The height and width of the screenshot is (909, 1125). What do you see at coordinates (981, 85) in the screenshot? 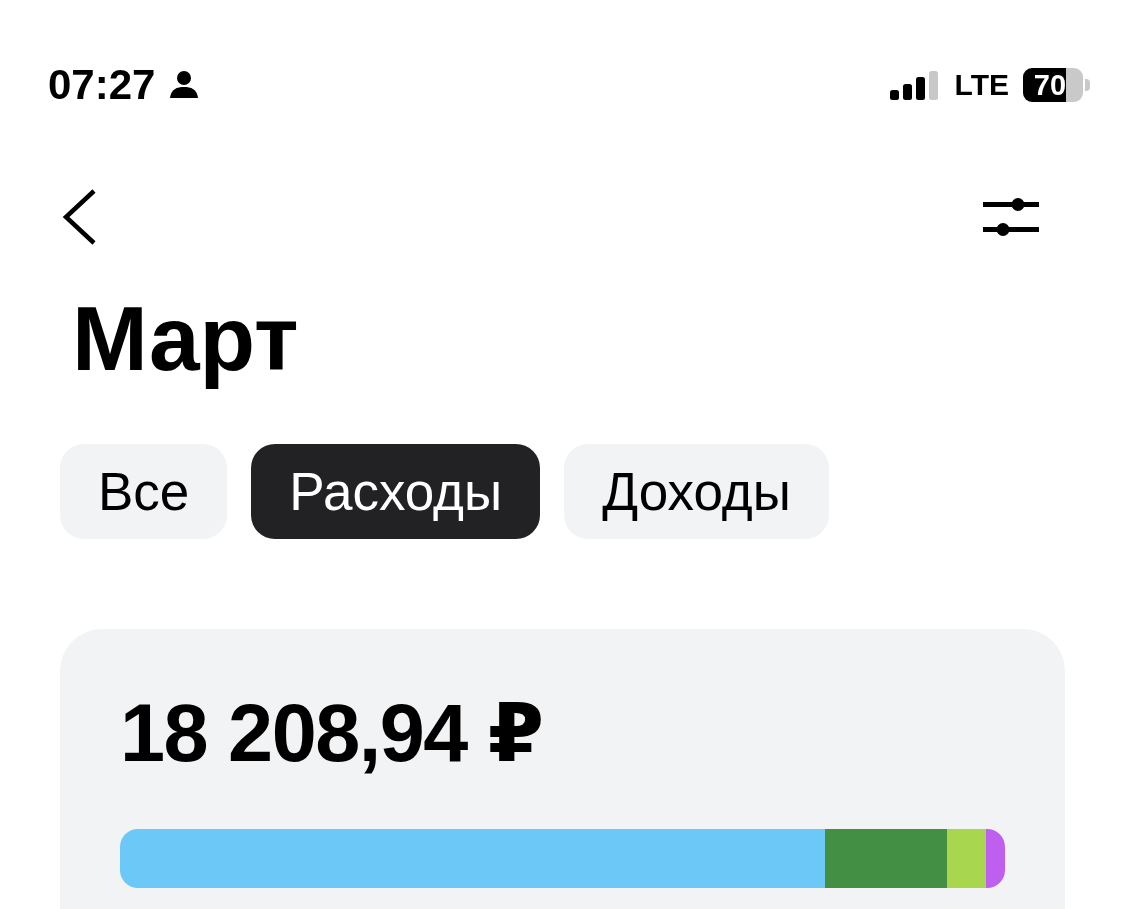
I see `network-type: LTE` at bounding box center [981, 85].